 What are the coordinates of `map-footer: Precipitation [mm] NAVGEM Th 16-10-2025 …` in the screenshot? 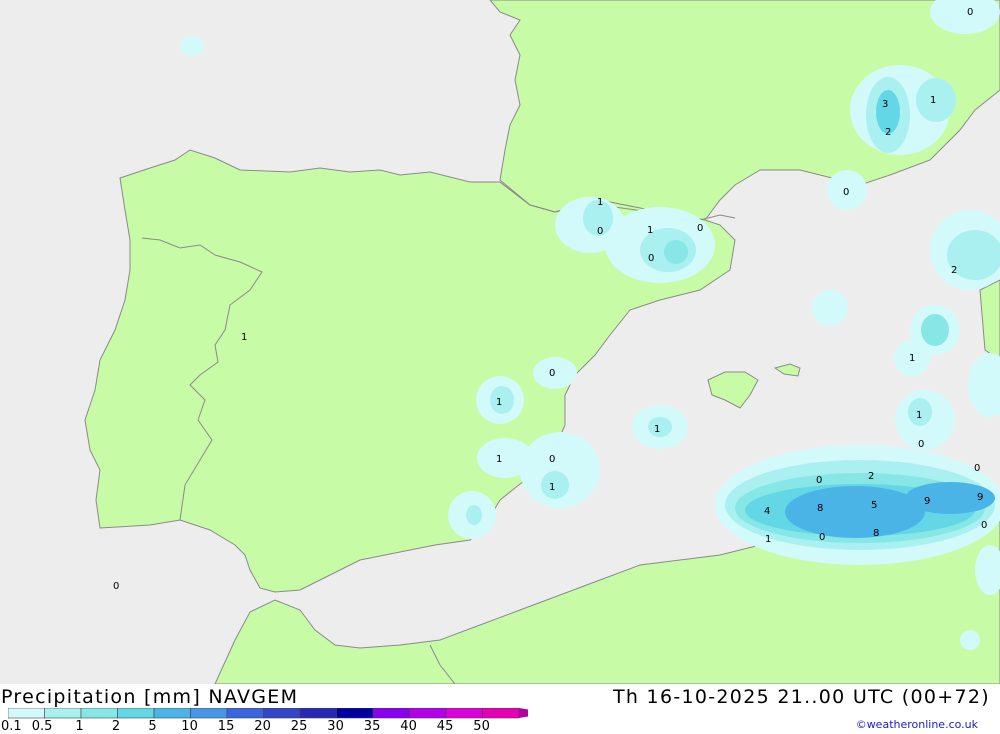 It's located at (500, 709).